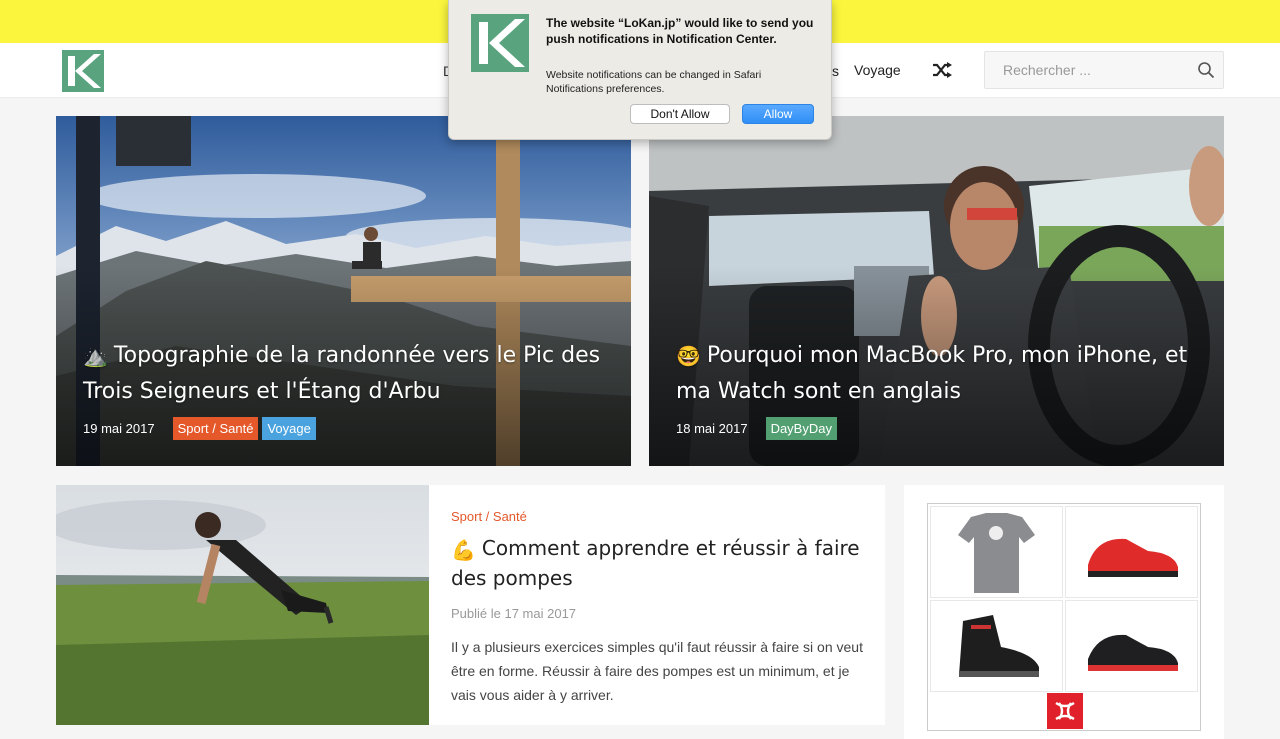  I want to click on shuffle-icon, so click(942, 70).